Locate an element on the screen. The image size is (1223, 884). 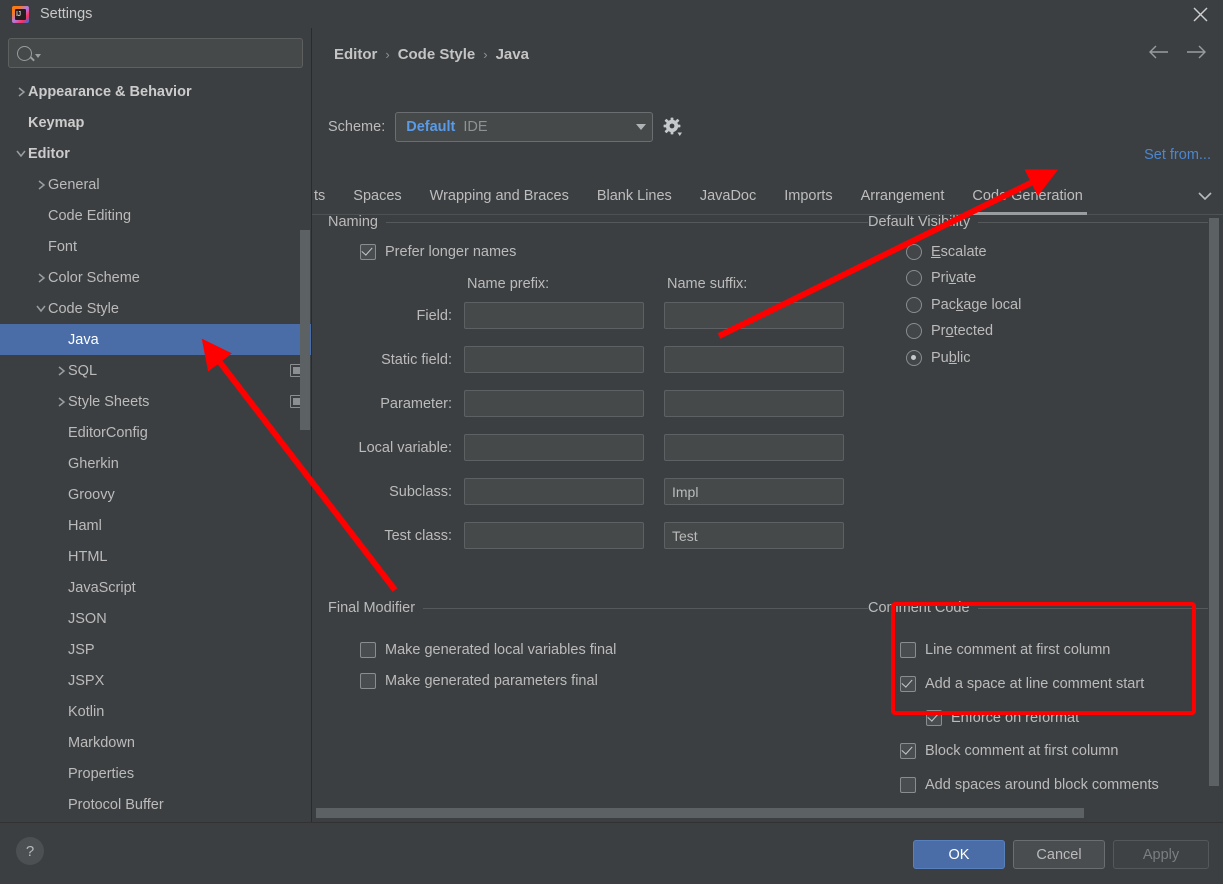
tab-arrangement: Arrangement is located at coordinates (903, 196).